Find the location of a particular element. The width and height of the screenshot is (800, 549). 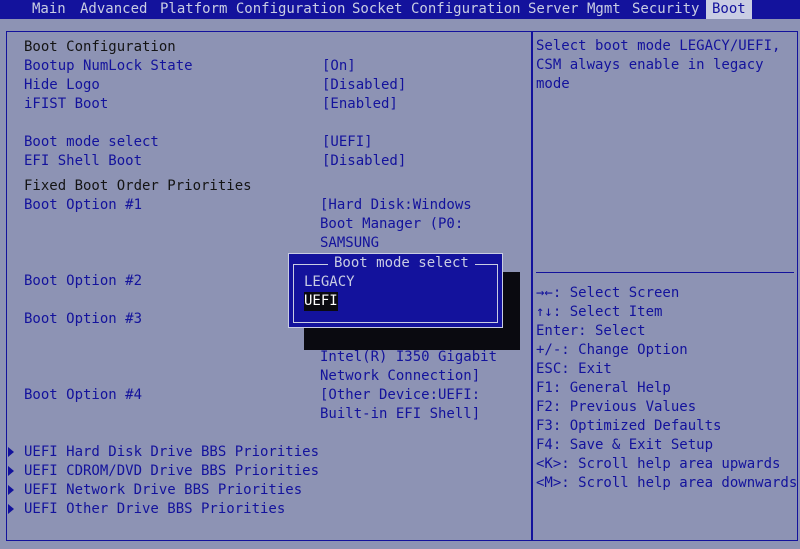

setting-label-efi-shell-boot: EFI Shell Boot is located at coordinates (83, 161).